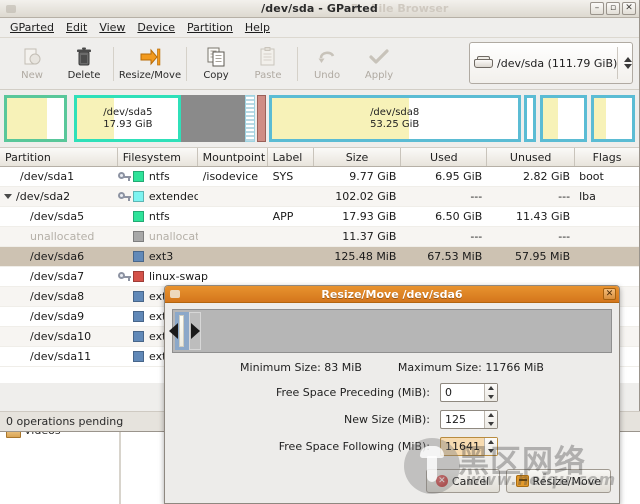 The width and height of the screenshot is (640, 504). Describe the element at coordinates (283, 216) in the screenshot. I see `cell-label: APP` at that location.